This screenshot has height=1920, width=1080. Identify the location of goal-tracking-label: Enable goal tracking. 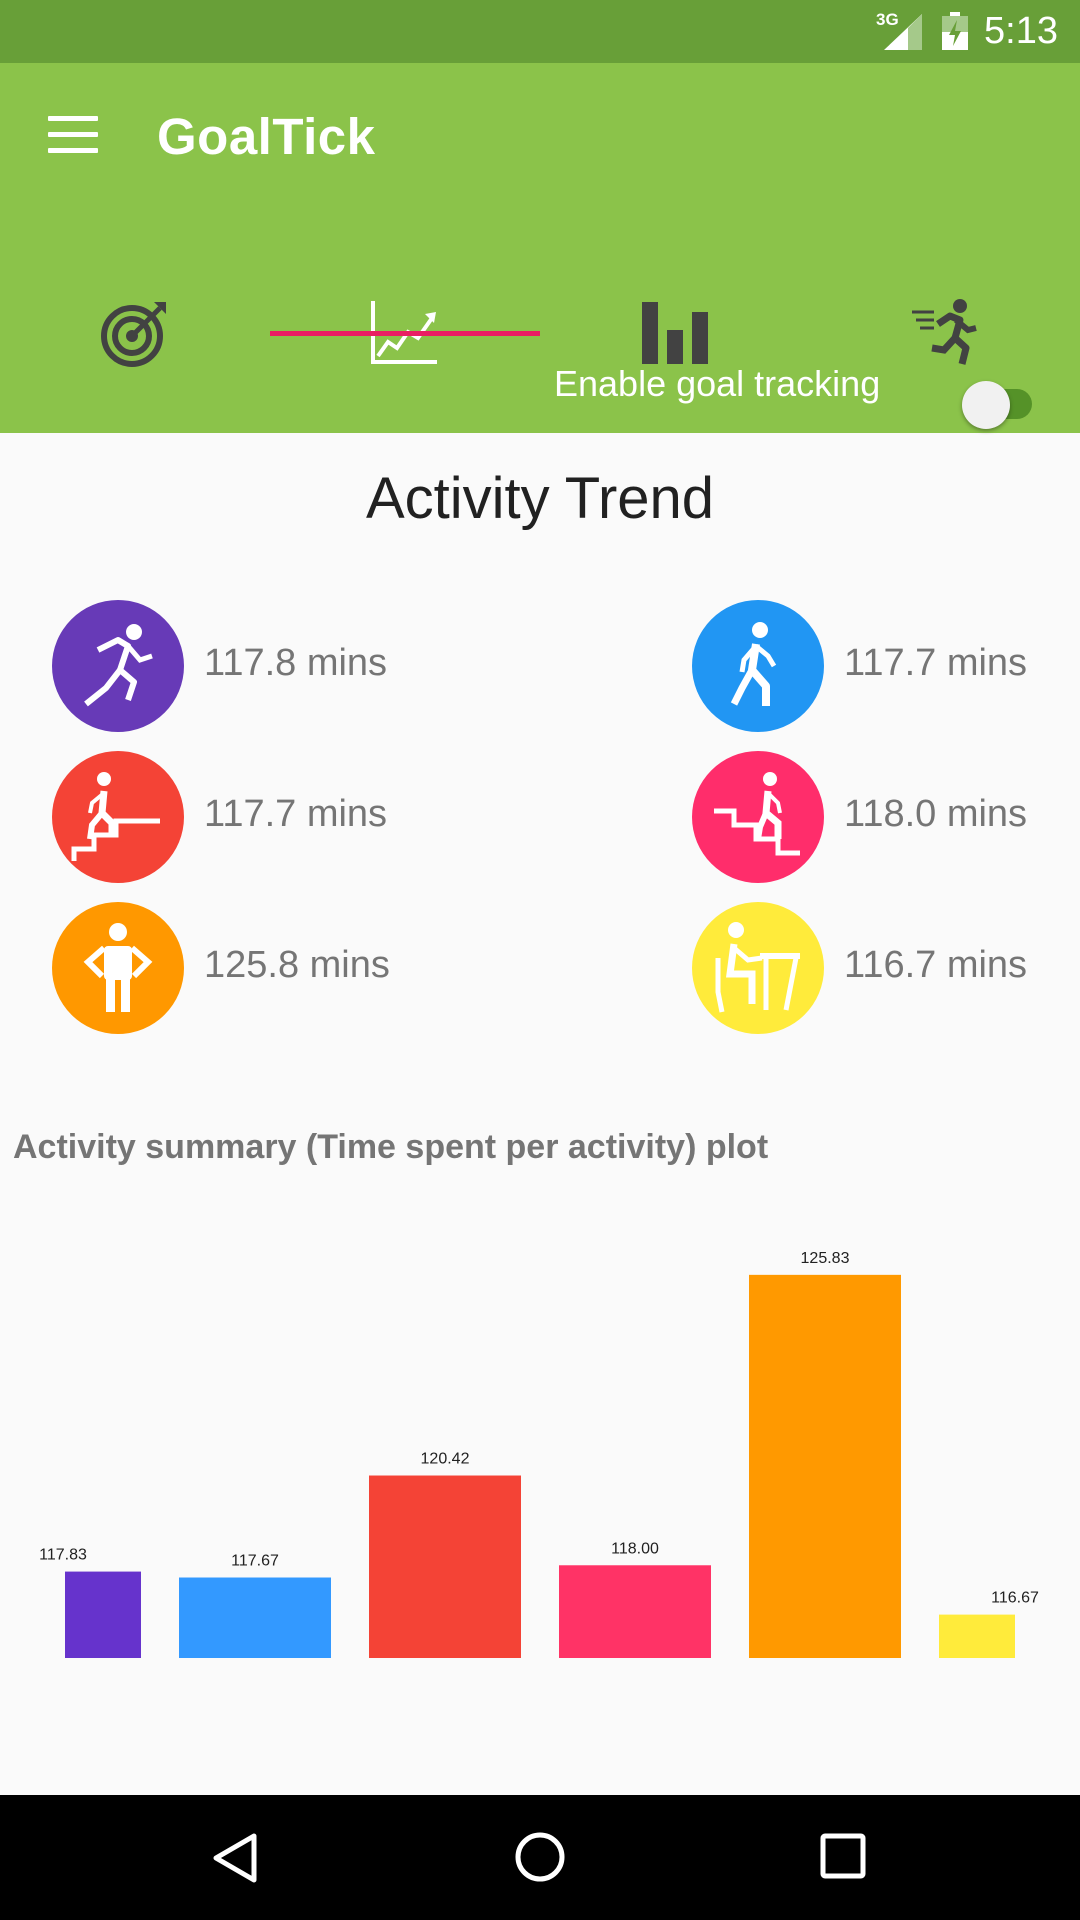
(717, 383).